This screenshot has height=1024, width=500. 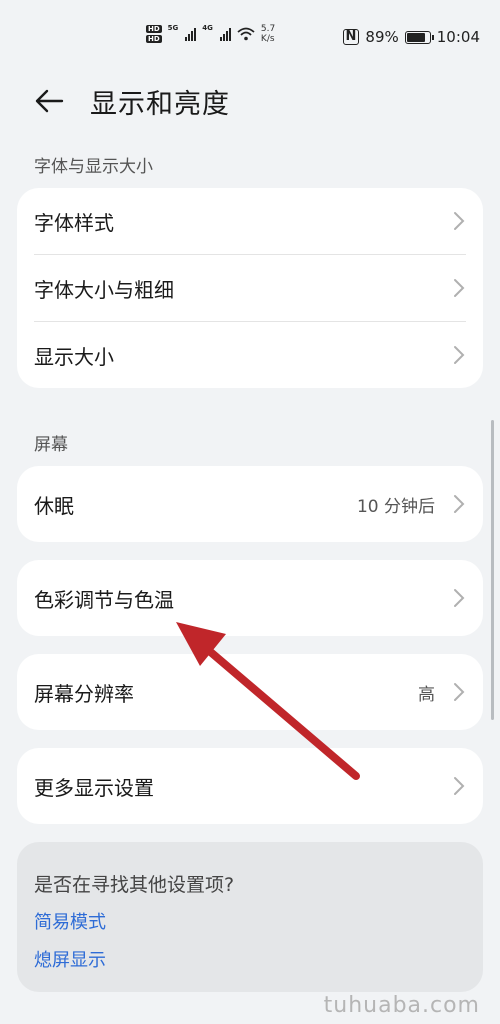 What do you see at coordinates (207, 28) in the screenshot?
I see `network-label-4g: 4G` at bounding box center [207, 28].